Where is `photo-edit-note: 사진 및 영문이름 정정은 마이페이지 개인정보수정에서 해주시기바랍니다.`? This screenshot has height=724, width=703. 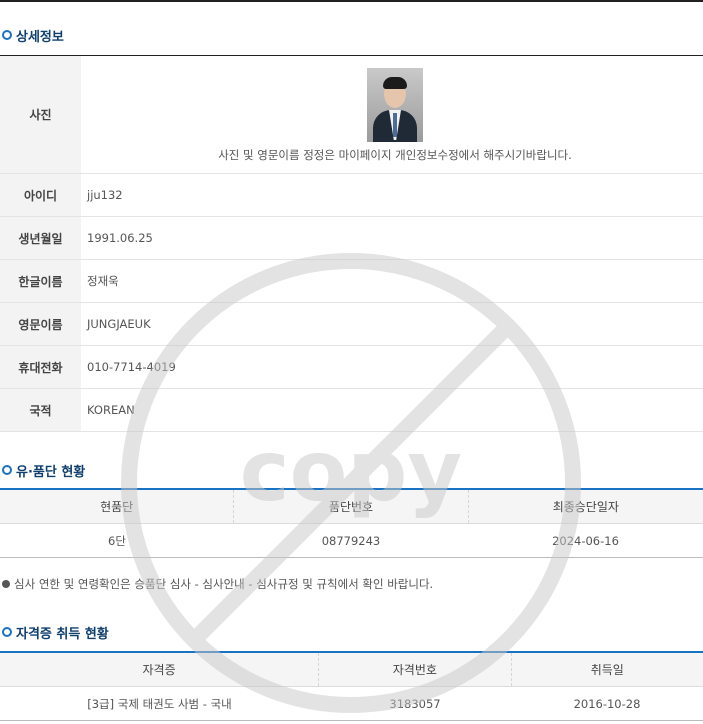 photo-edit-note: 사진 및 영문이름 정정은 마이페이지 개인정보수정에서 해주시기바랍니다. is located at coordinates (395, 155).